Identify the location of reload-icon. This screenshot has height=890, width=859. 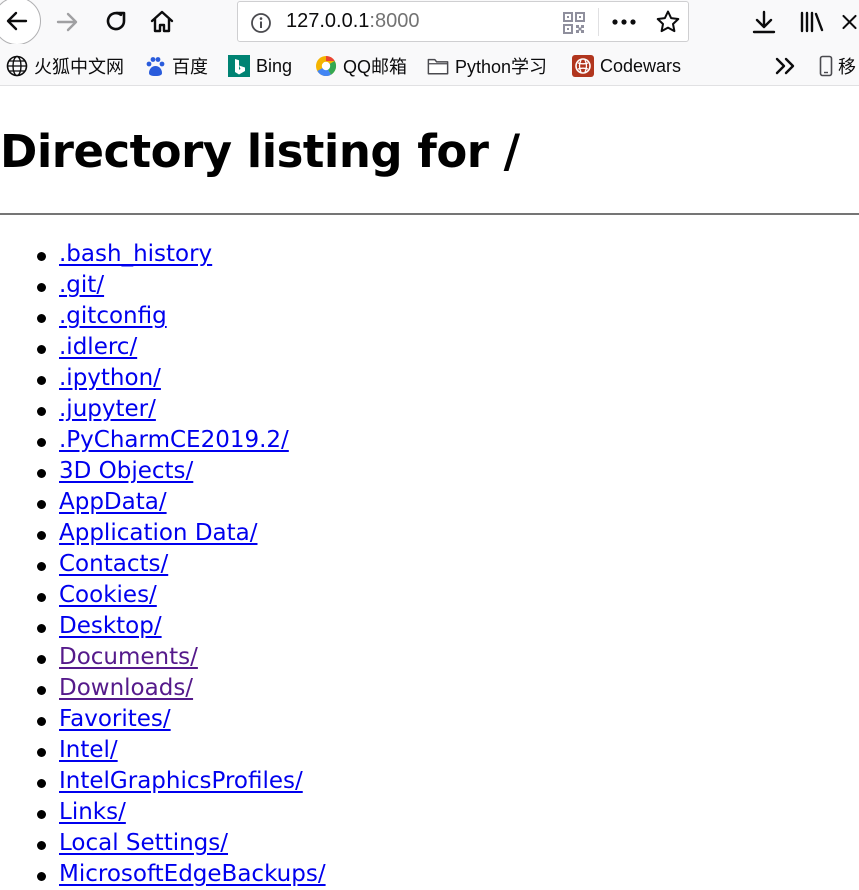
(116, 21).